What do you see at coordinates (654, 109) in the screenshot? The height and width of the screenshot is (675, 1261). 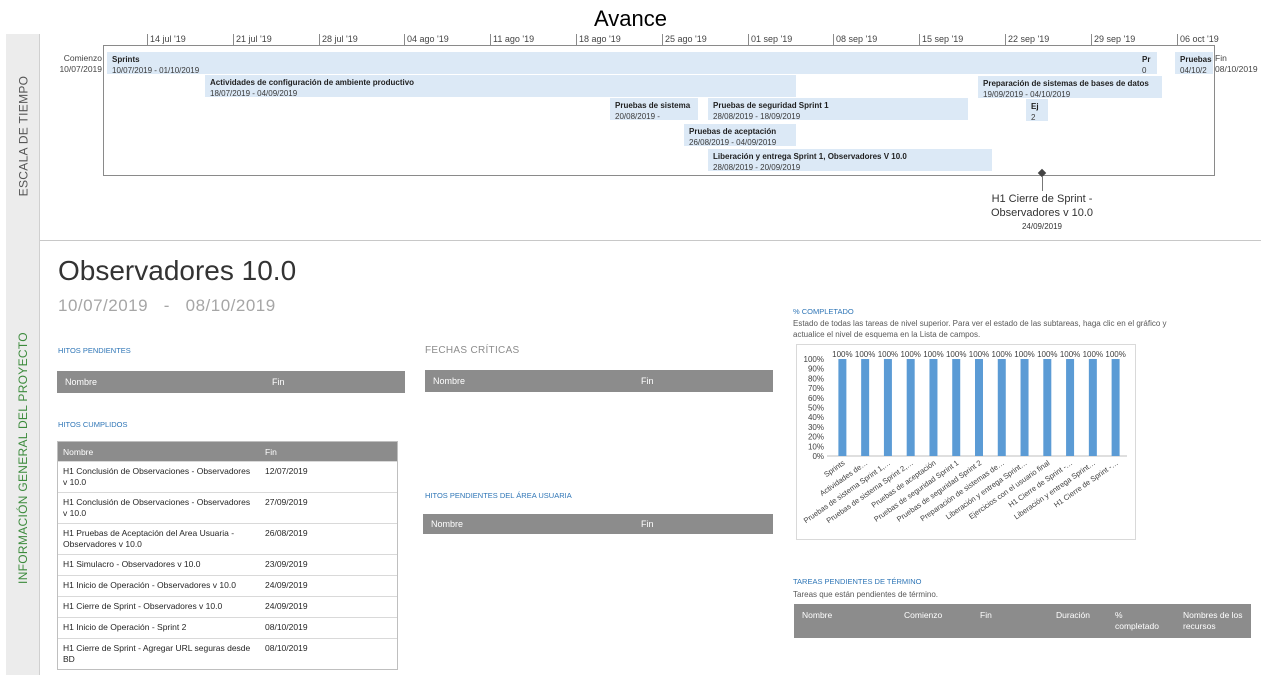 I see `timeline-bar: Pruebas de sistema 20/08/2019 -` at bounding box center [654, 109].